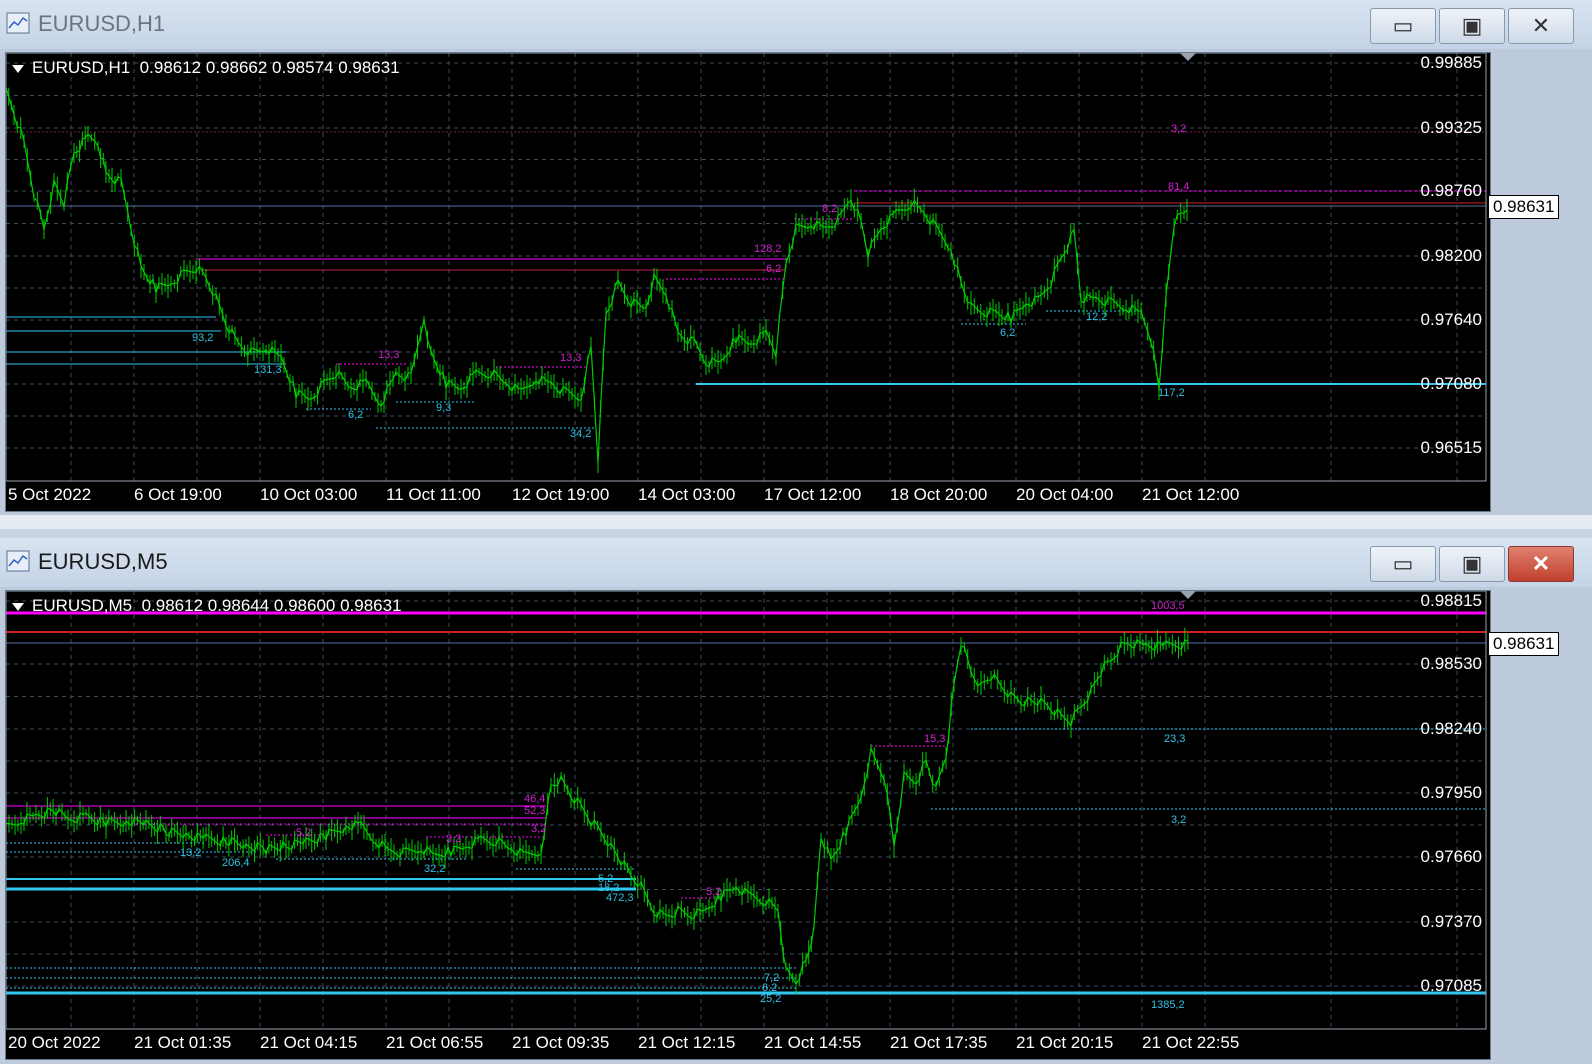 The width and height of the screenshot is (1592, 1064). What do you see at coordinates (1451, 792) in the screenshot?
I see `price-axis-label: 0.97950` at bounding box center [1451, 792].